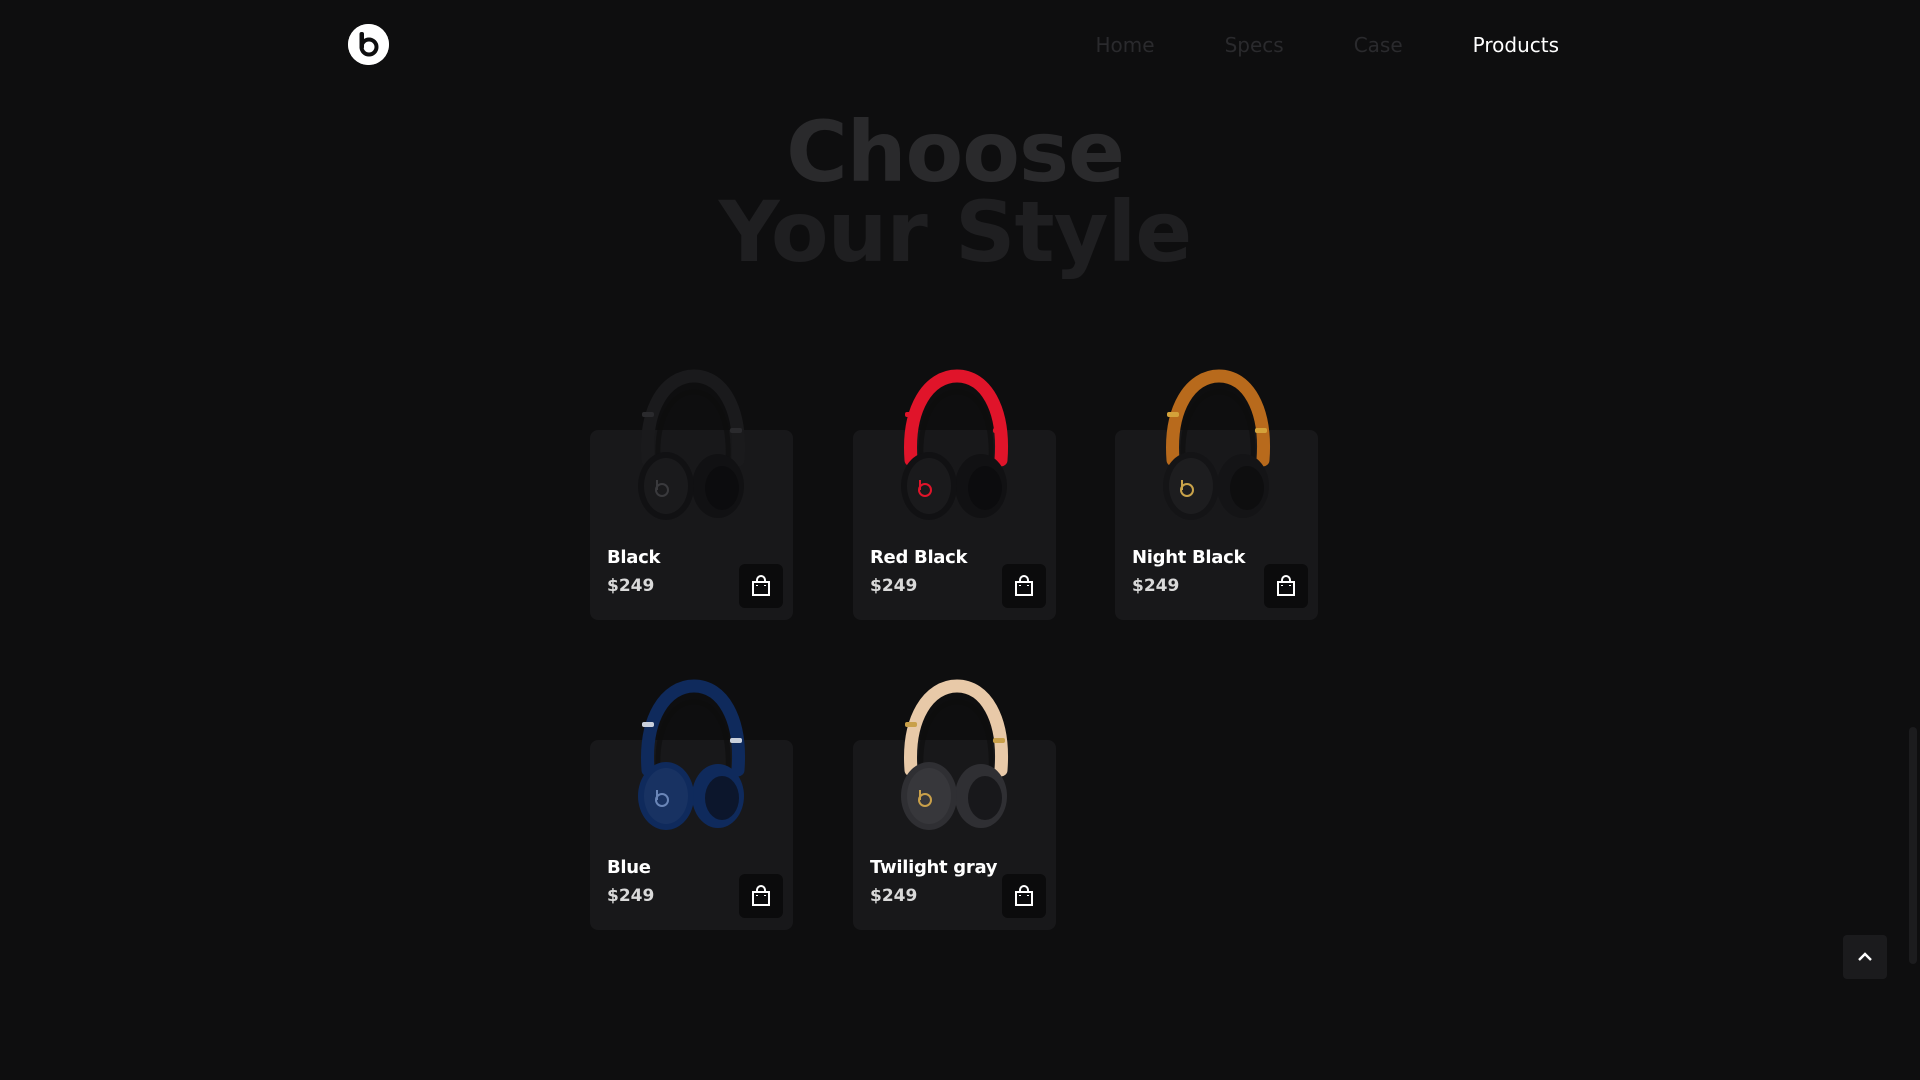 The image size is (1920, 1080). What do you see at coordinates (955, 232) in the screenshot?
I see `title-line-2: Your Style` at bounding box center [955, 232].